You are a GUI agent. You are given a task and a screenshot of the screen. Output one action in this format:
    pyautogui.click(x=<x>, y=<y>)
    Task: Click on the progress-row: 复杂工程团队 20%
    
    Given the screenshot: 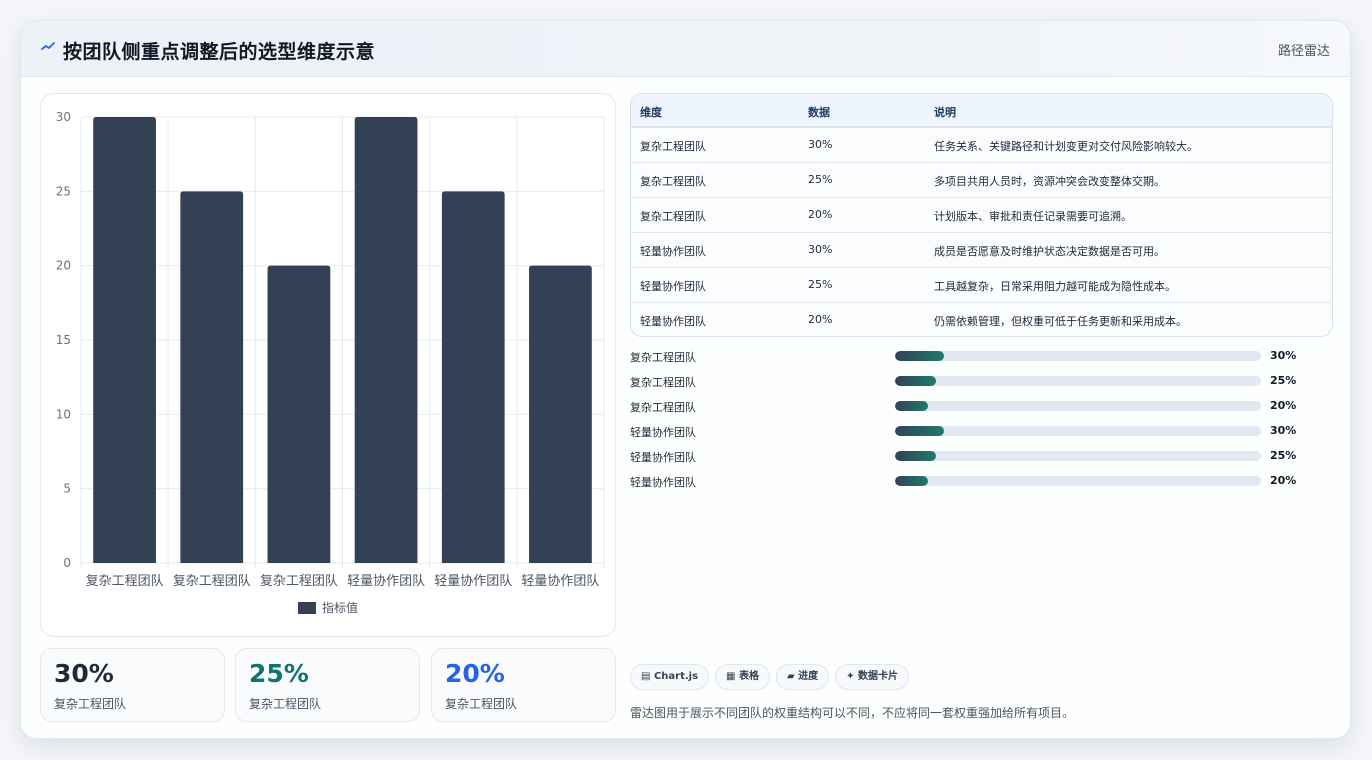 What is the action you would take?
    pyautogui.click(x=981, y=409)
    